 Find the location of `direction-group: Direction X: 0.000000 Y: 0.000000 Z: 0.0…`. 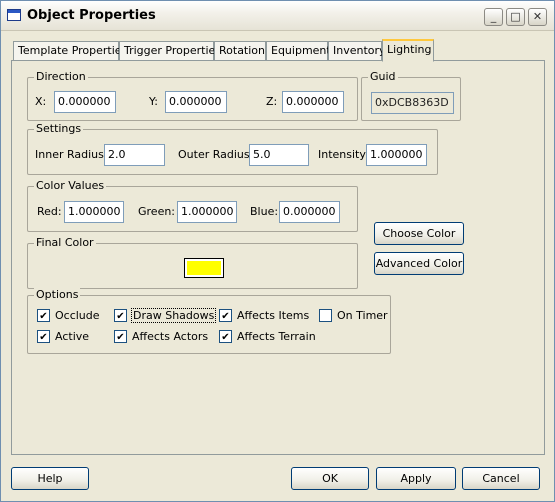

direction-group: Direction X: 0.000000 Y: 0.000000 Z: 0.0… is located at coordinates (192, 95).